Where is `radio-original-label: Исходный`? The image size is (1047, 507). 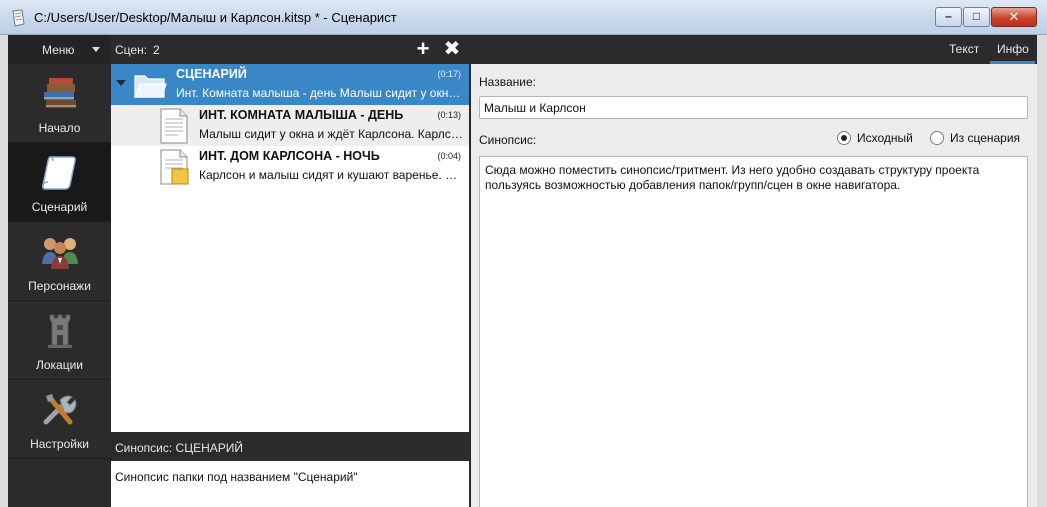
radio-original-label: Исходный is located at coordinates (885, 138).